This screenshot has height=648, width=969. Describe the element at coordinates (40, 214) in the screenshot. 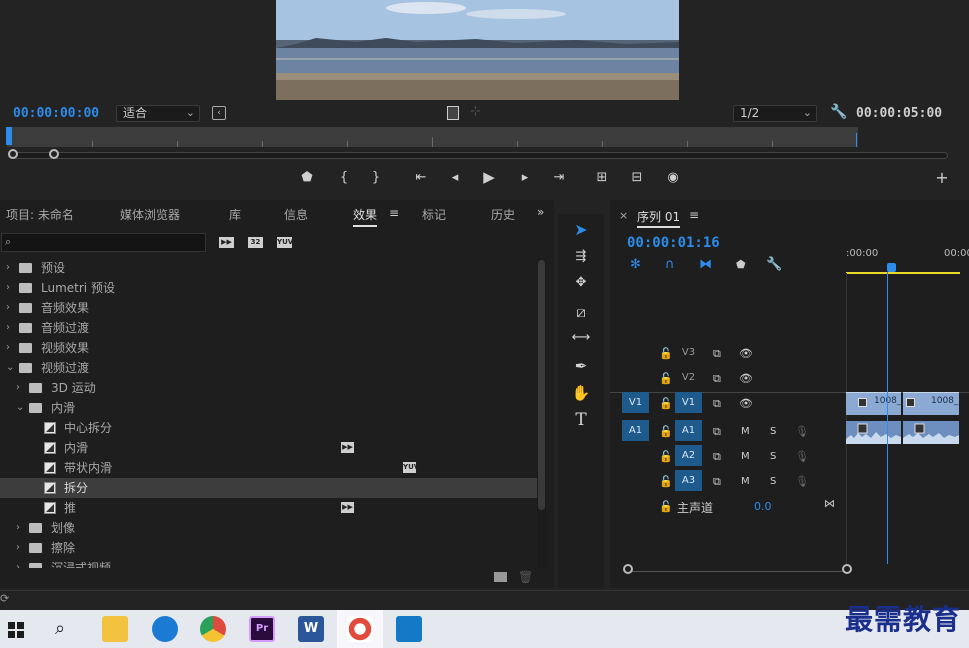

I see `tab-project: 项目: 未命名` at that location.